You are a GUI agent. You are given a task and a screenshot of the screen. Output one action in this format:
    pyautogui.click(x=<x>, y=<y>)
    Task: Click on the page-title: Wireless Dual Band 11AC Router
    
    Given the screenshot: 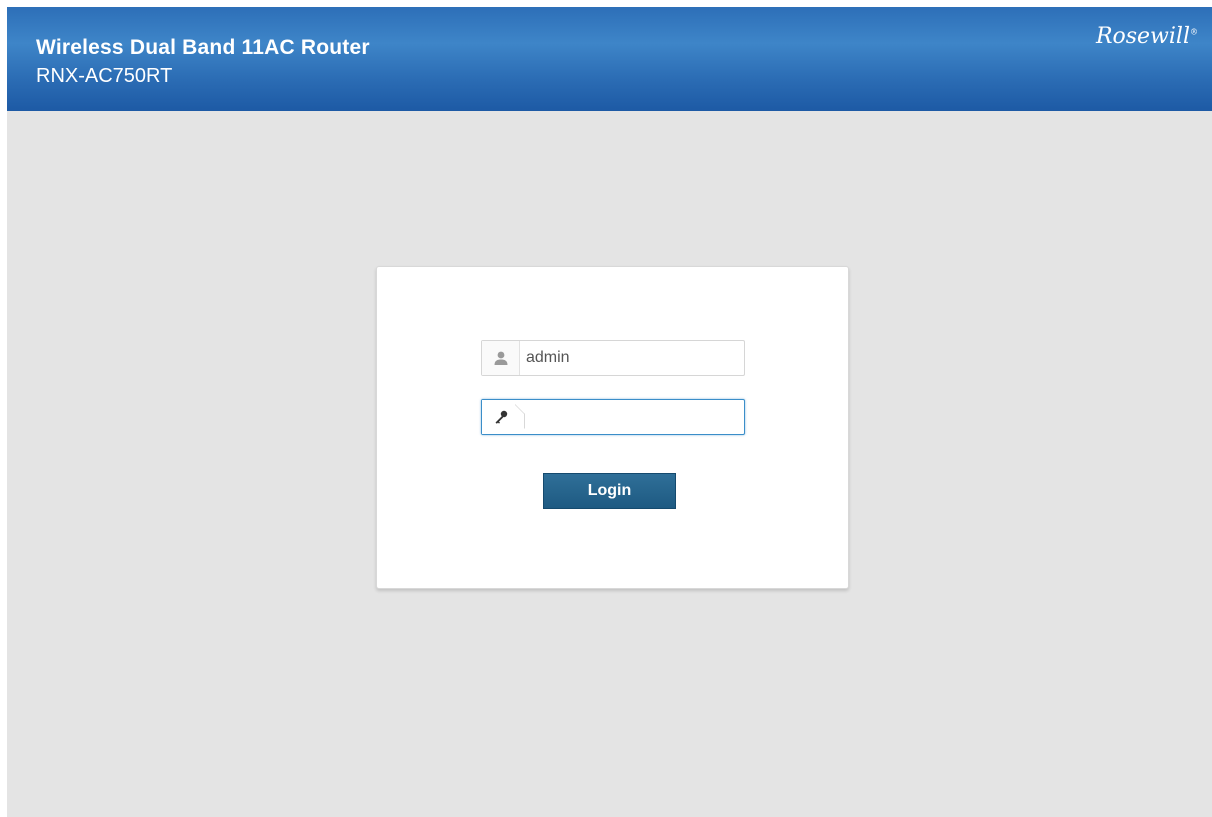 What is the action you would take?
    pyautogui.click(x=203, y=47)
    